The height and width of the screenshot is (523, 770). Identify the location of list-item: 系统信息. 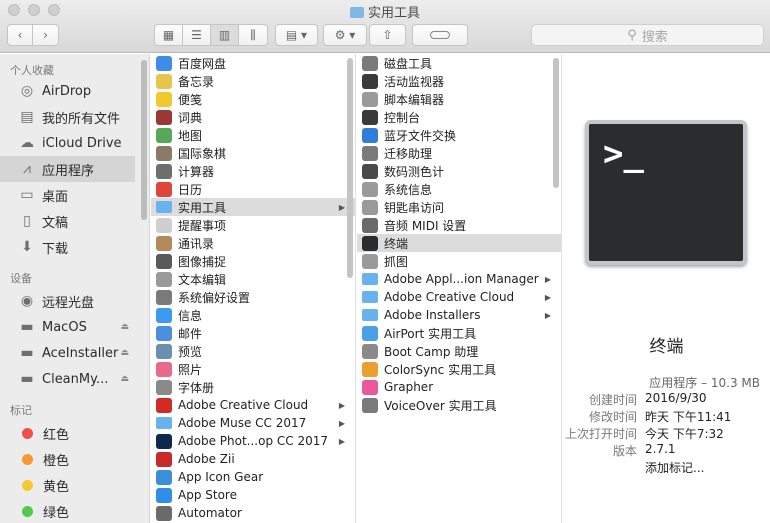
(459, 189).